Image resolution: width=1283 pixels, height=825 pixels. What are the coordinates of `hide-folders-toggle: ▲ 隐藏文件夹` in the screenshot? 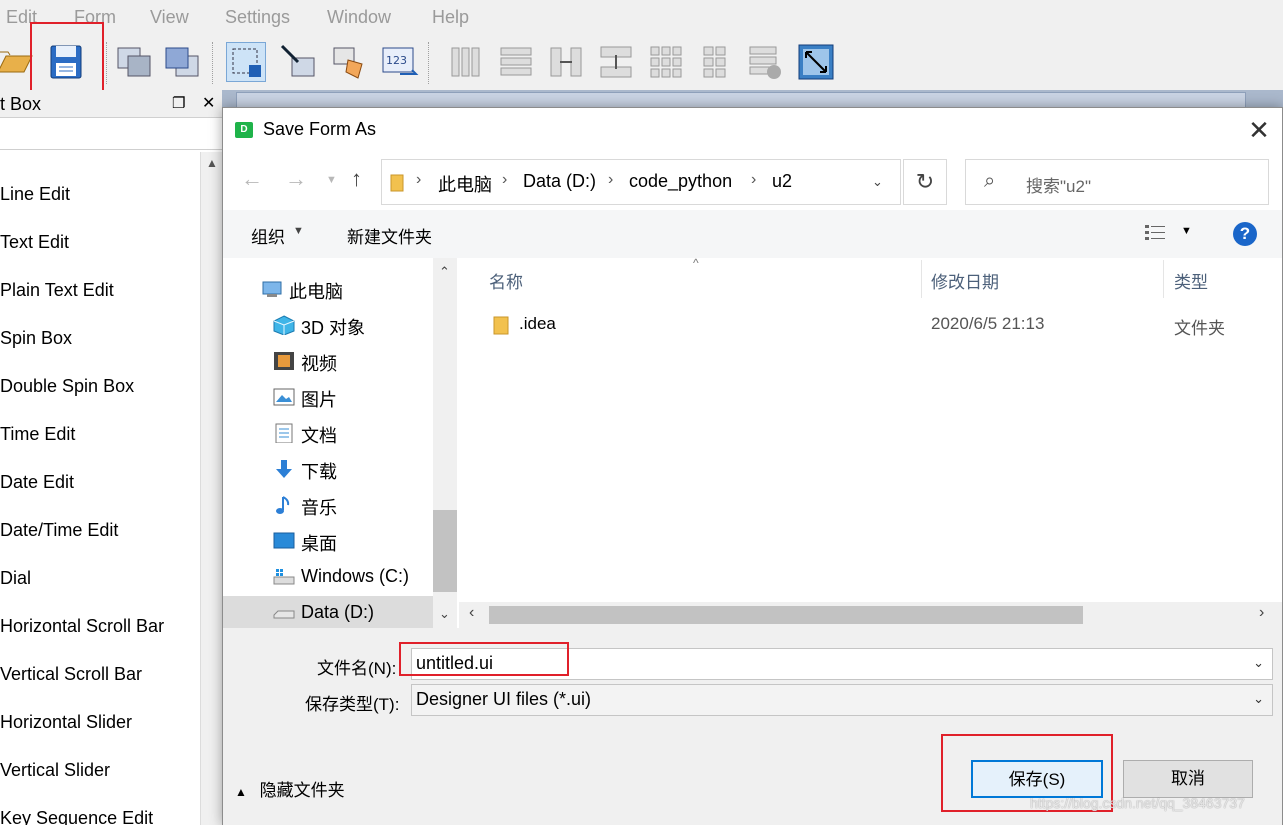 It's located at (290, 788).